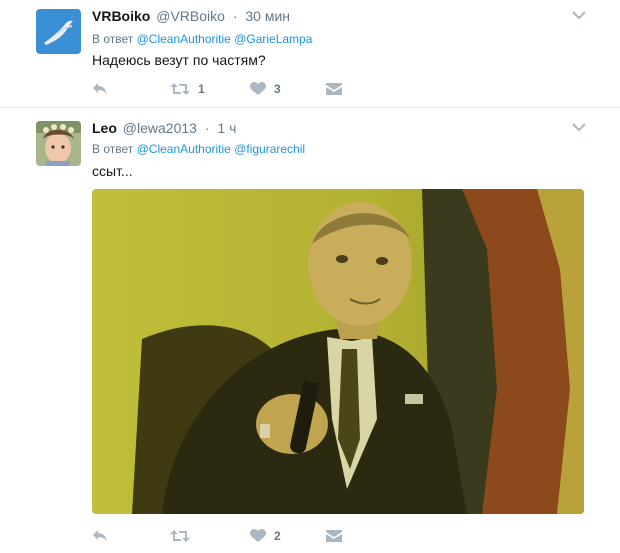 The width and height of the screenshot is (620, 553). I want to click on tweet-header: VRBoiko @VRBoiko · 30 мин, so click(191, 16).